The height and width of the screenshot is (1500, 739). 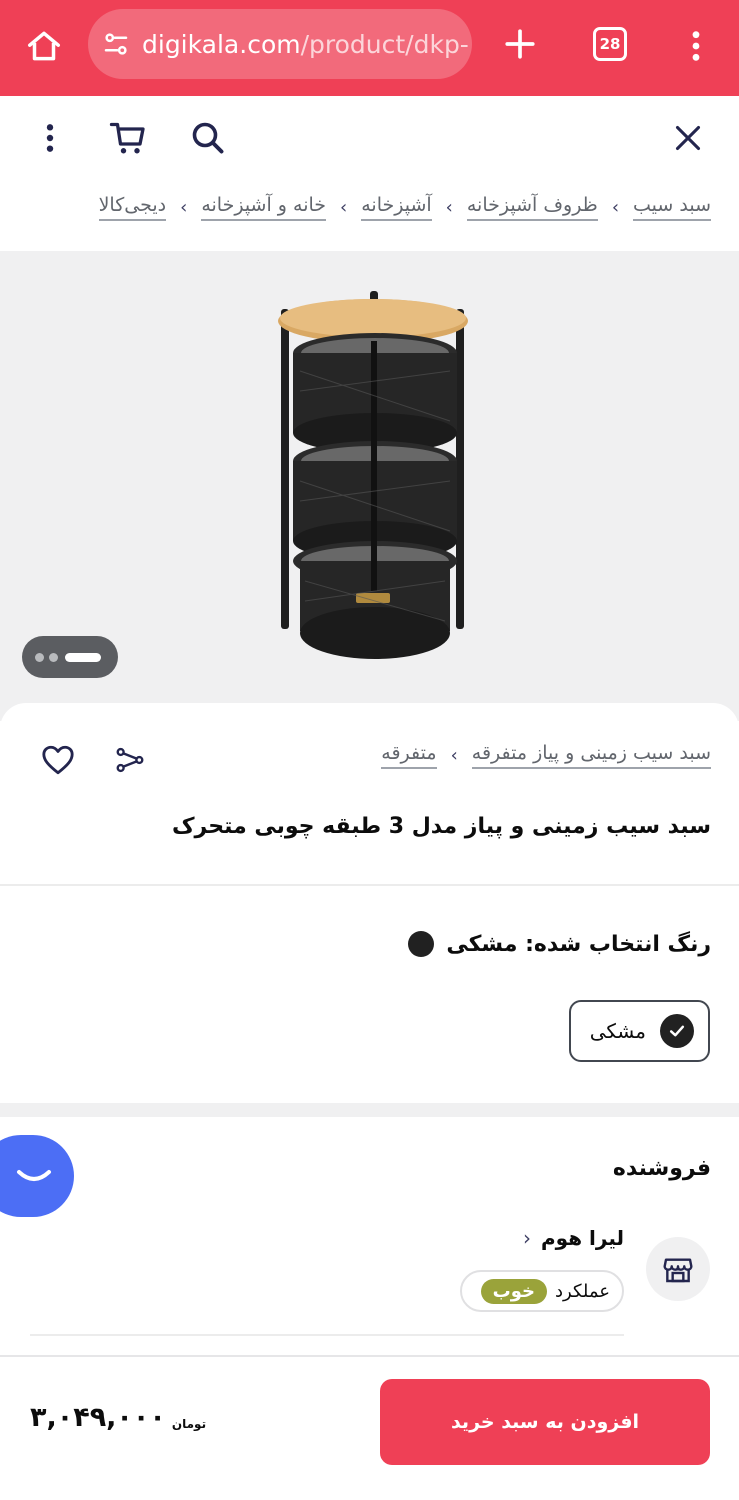 I want to click on selected-color-text: رنگ انتخاب شده: مشکی, so click(x=578, y=944).